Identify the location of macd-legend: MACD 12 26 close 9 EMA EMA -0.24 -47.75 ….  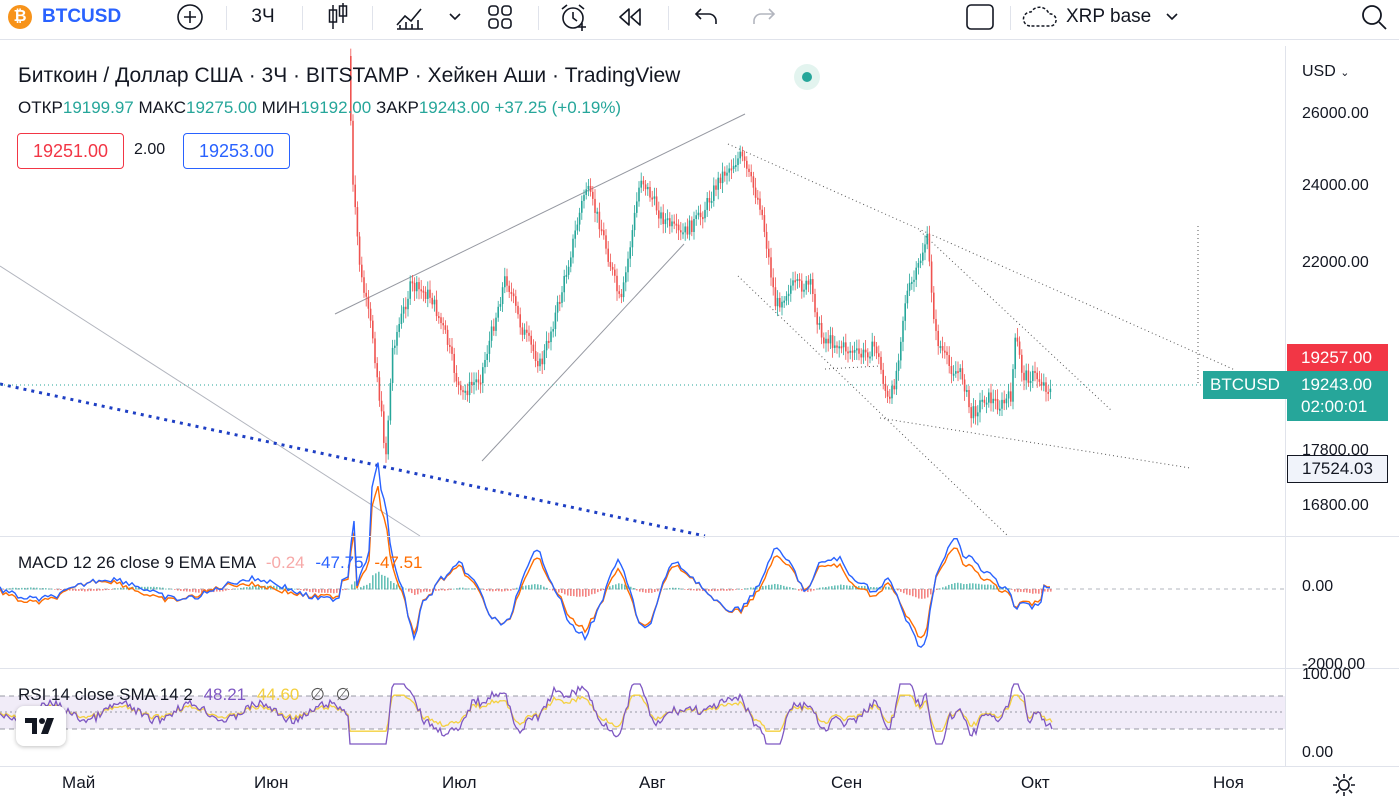
(220, 563).